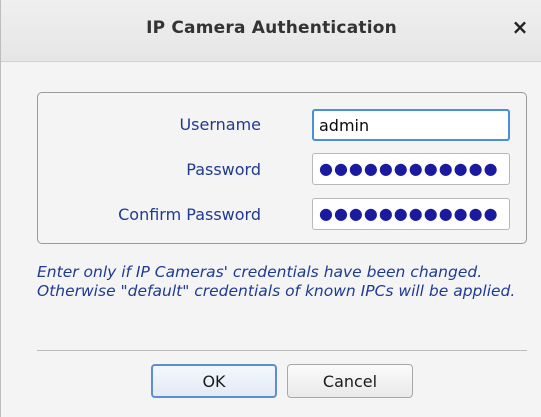 This screenshot has height=417, width=541. I want to click on ok-button: OK, so click(214, 381).